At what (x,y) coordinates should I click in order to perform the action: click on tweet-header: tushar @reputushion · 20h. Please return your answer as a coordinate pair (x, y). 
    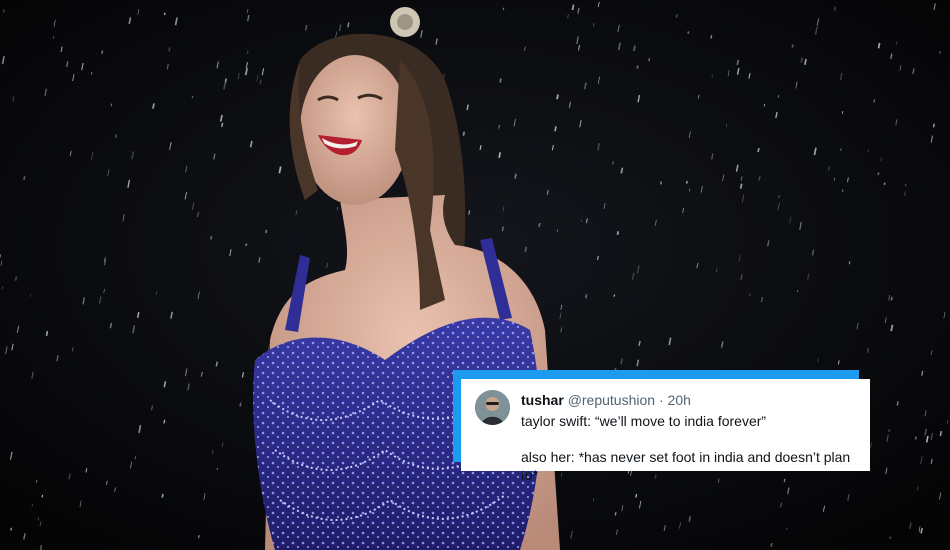
    Looking at the image, I should click on (689, 400).